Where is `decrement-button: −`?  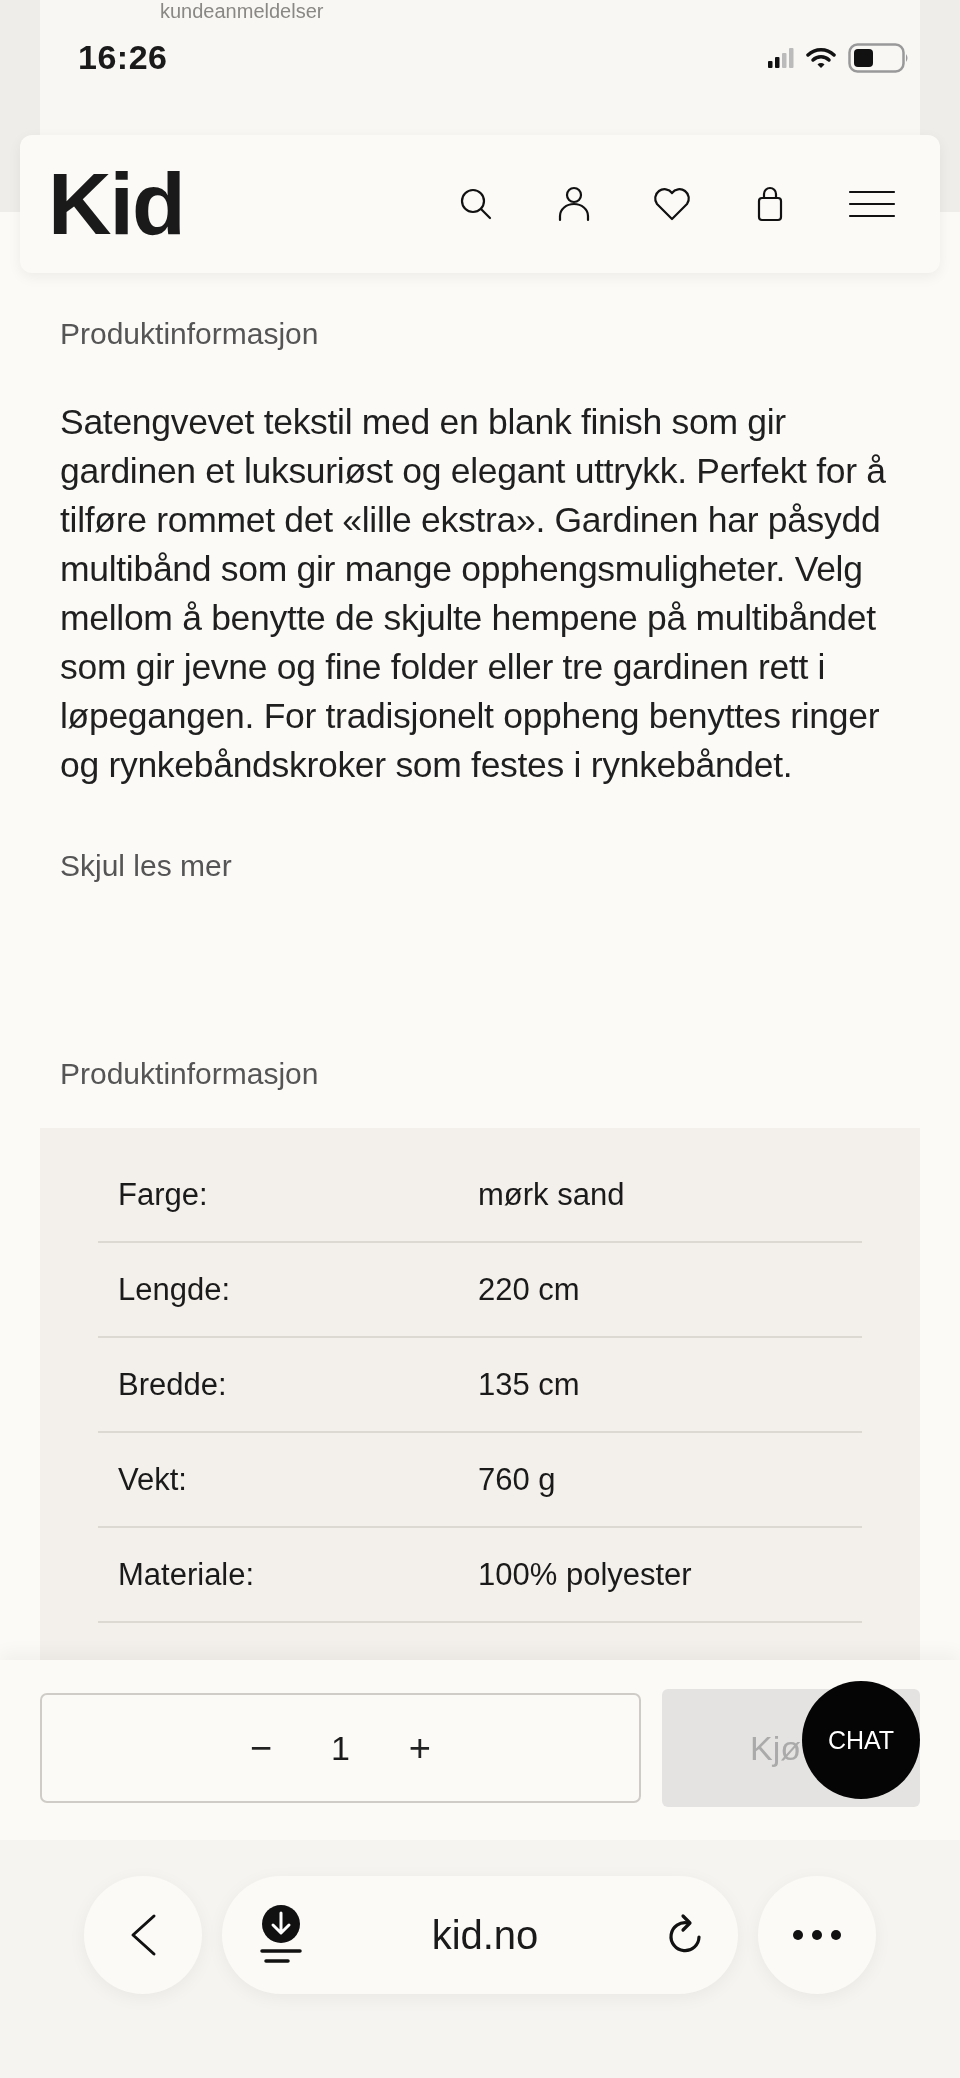
decrement-button: − is located at coordinates (261, 1748).